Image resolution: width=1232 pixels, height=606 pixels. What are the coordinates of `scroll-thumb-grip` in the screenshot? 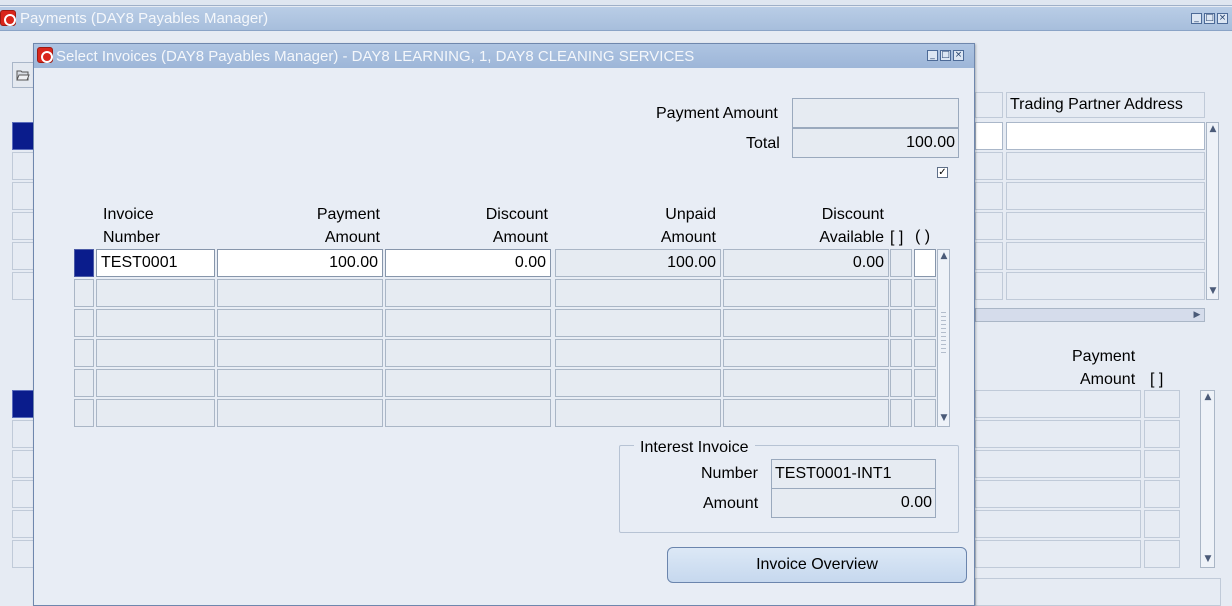 It's located at (943, 334).